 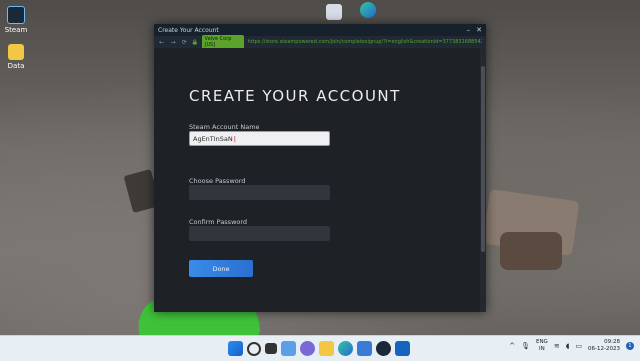 I want to click on desktop-icon-label: Steam, so click(x=16, y=30).